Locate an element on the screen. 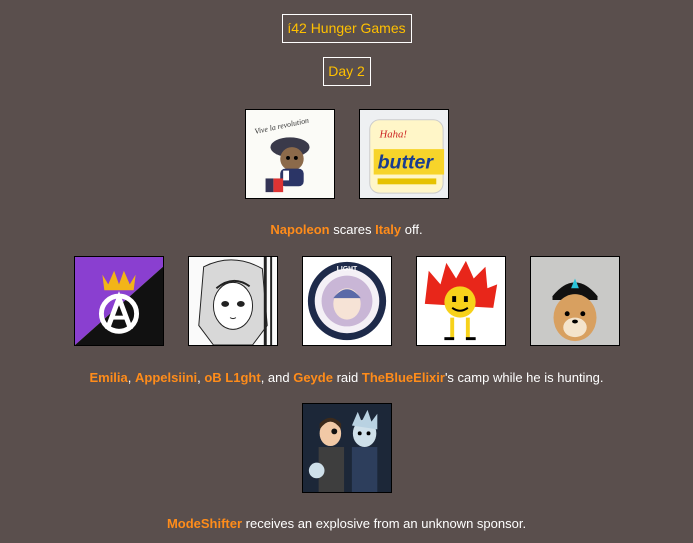 The image size is (693, 543). page-title: í42 Hunger Games is located at coordinates (346, 28).